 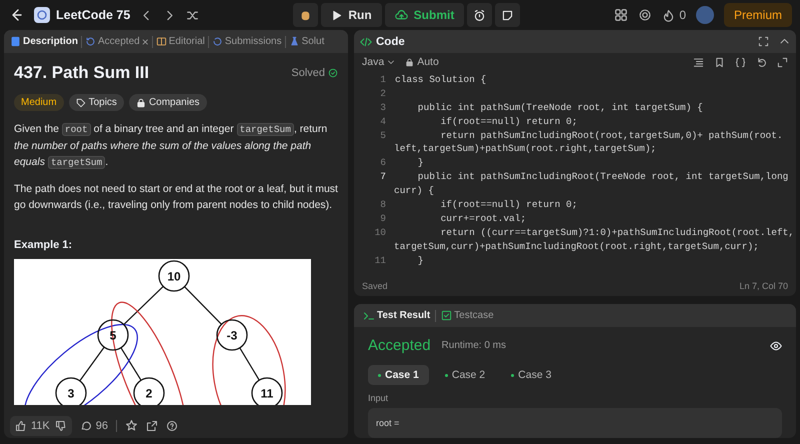 I want to click on save-status: Saved, so click(x=375, y=286).